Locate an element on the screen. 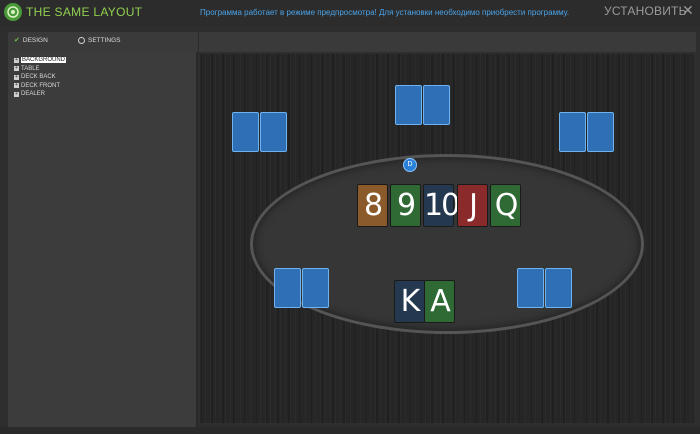  tab-design: ✔ DESIGN is located at coordinates (31, 40).